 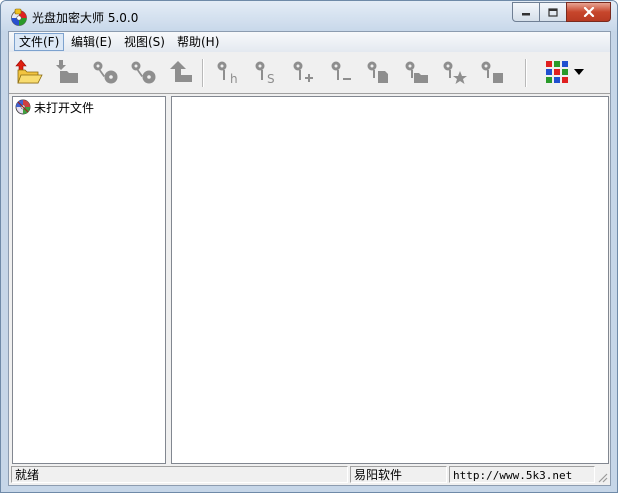 I want to click on key-remove-button, so click(x=340, y=72).